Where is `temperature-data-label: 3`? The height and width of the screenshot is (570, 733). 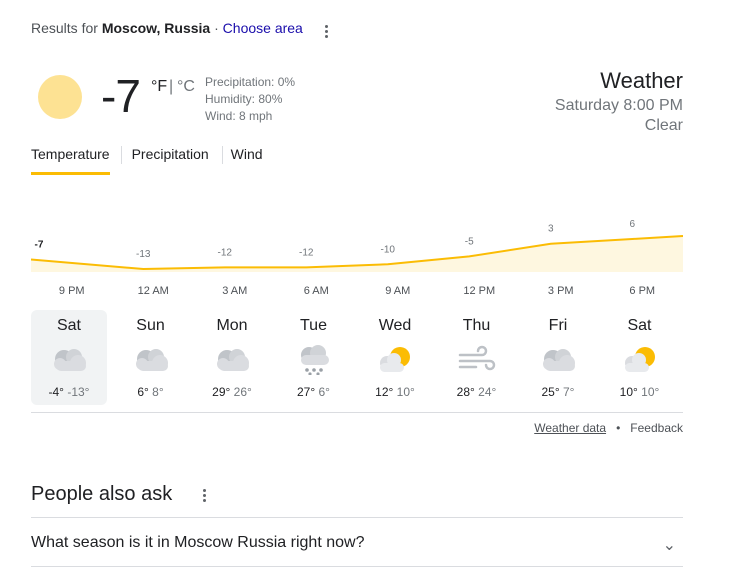
temperature-data-label: 3 is located at coordinates (551, 229).